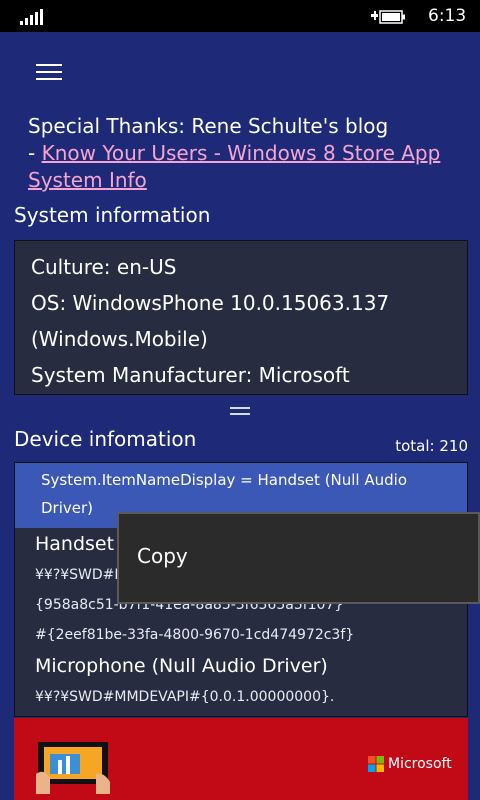  Describe the element at coordinates (208, 126) in the screenshot. I see `thanks-text: Special Thanks: Rene Schulte's blog` at that location.